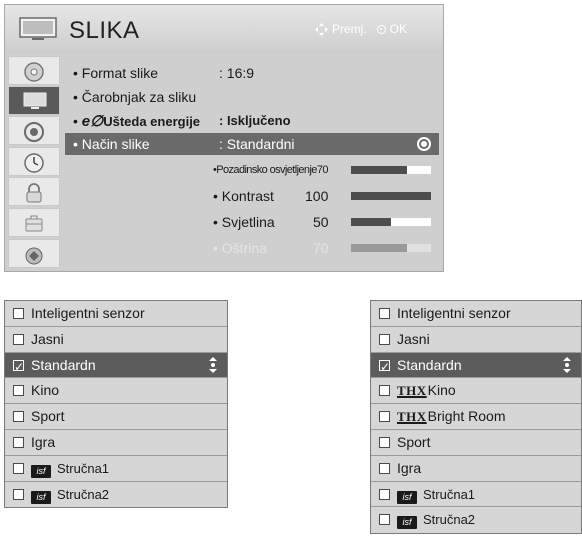  What do you see at coordinates (252, 196) in the screenshot?
I see `slider-contrast: • Kontrast 100` at bounding box center [252, 196].